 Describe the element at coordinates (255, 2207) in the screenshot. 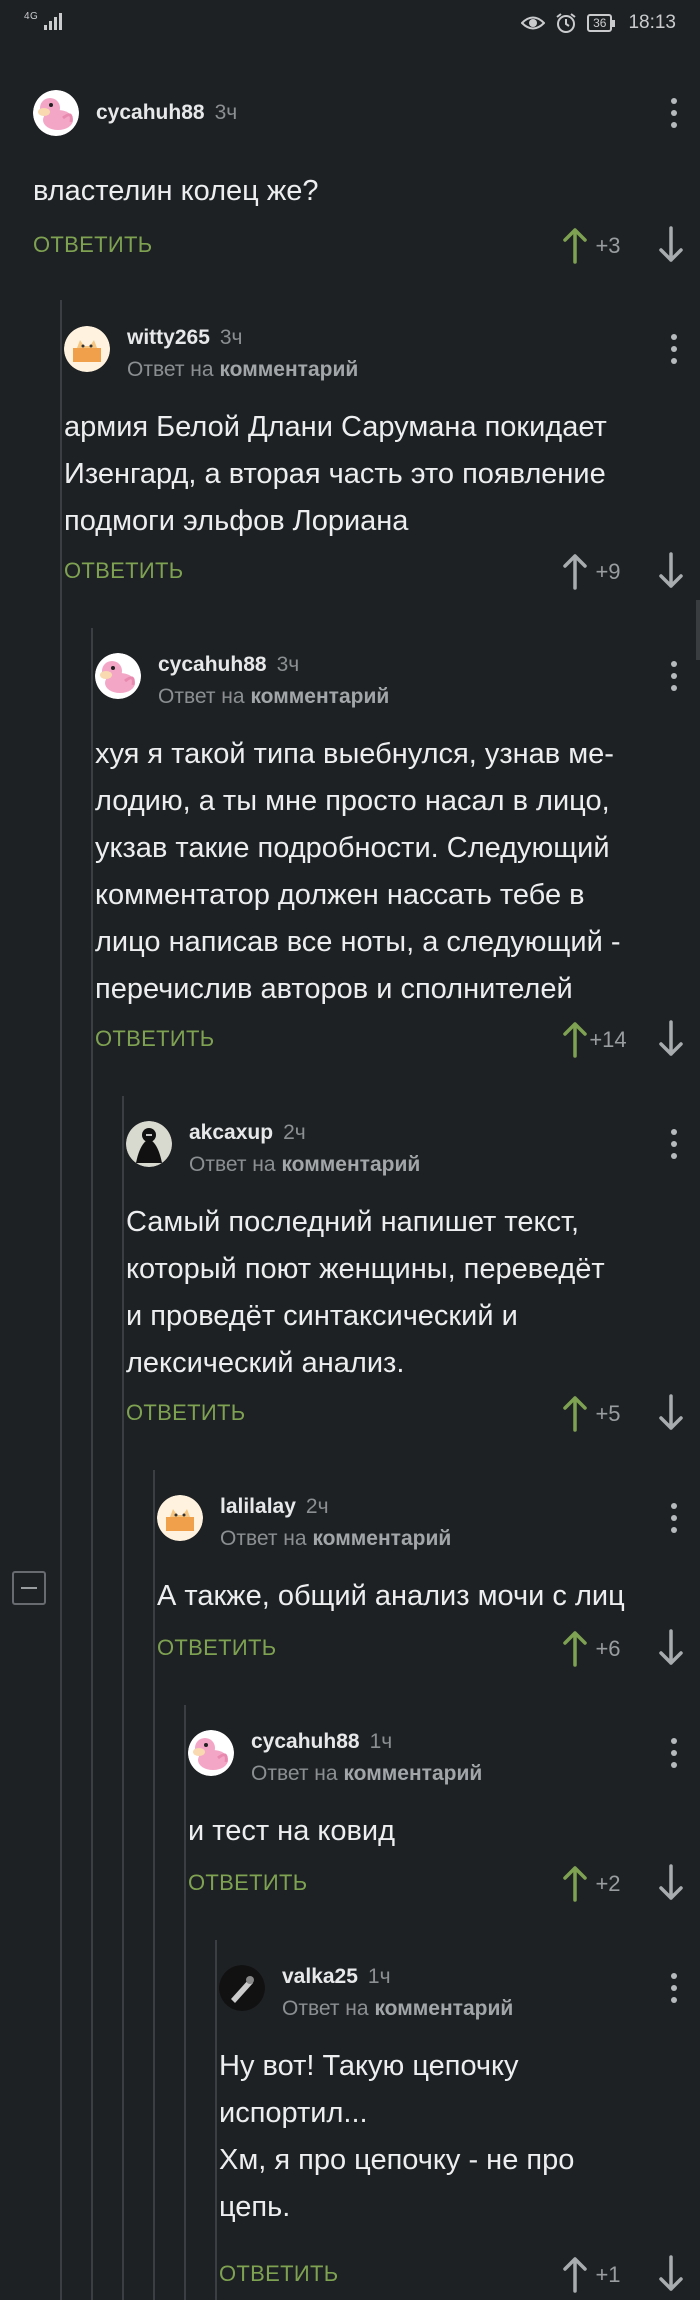

I see `comment-text-line: цепь.` at that location.